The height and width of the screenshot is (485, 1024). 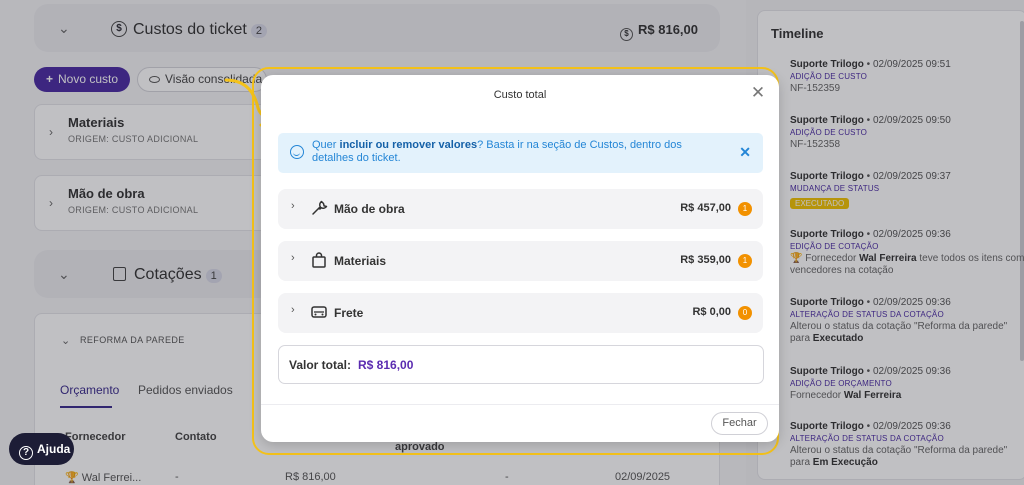 What do you see at coordinates (520, 404) in the screenshot?
I see `modal-footer-divider` at bounding box center [520, 404].